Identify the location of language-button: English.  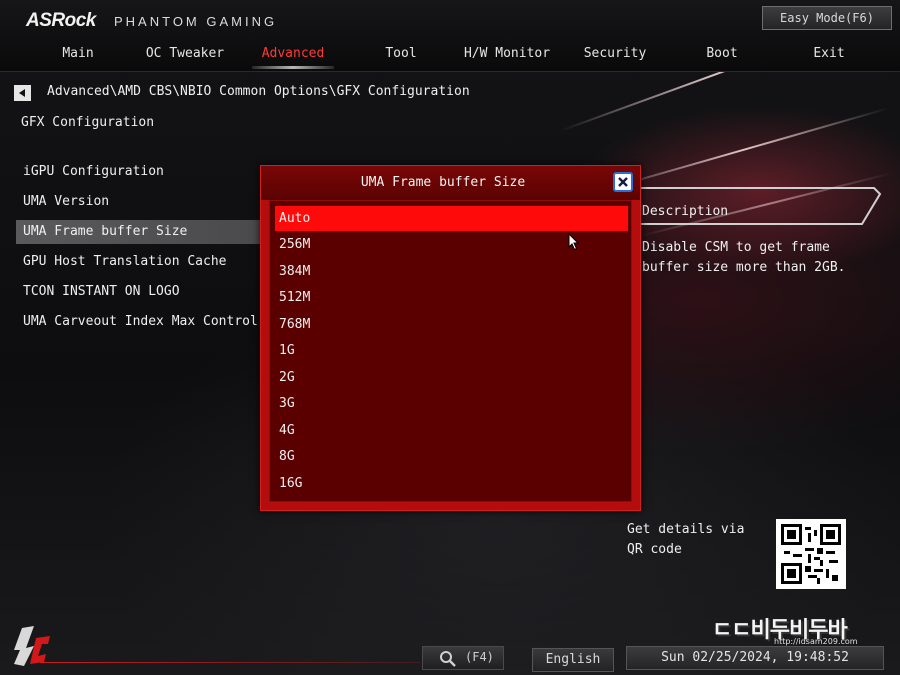
(573, 660).